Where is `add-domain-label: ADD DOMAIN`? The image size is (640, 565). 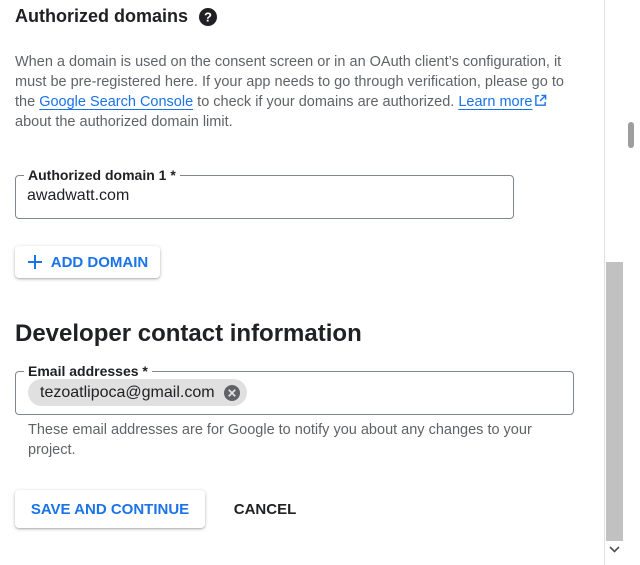
add-domain-label: ADD DOMAIN is located at coordinates (99, 262).